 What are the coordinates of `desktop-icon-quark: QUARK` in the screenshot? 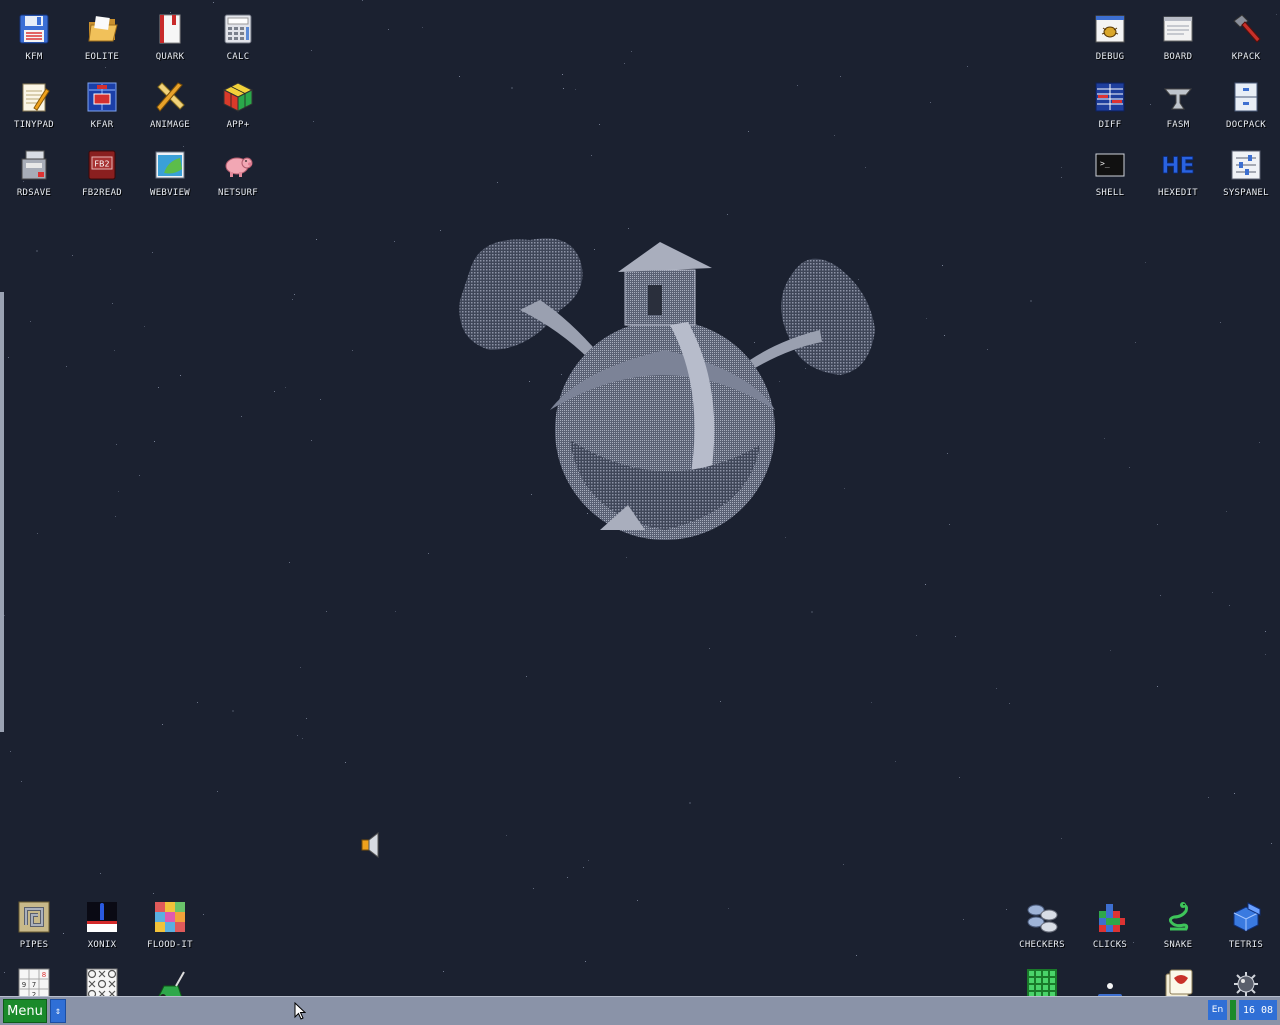 It's located at (170, 37).